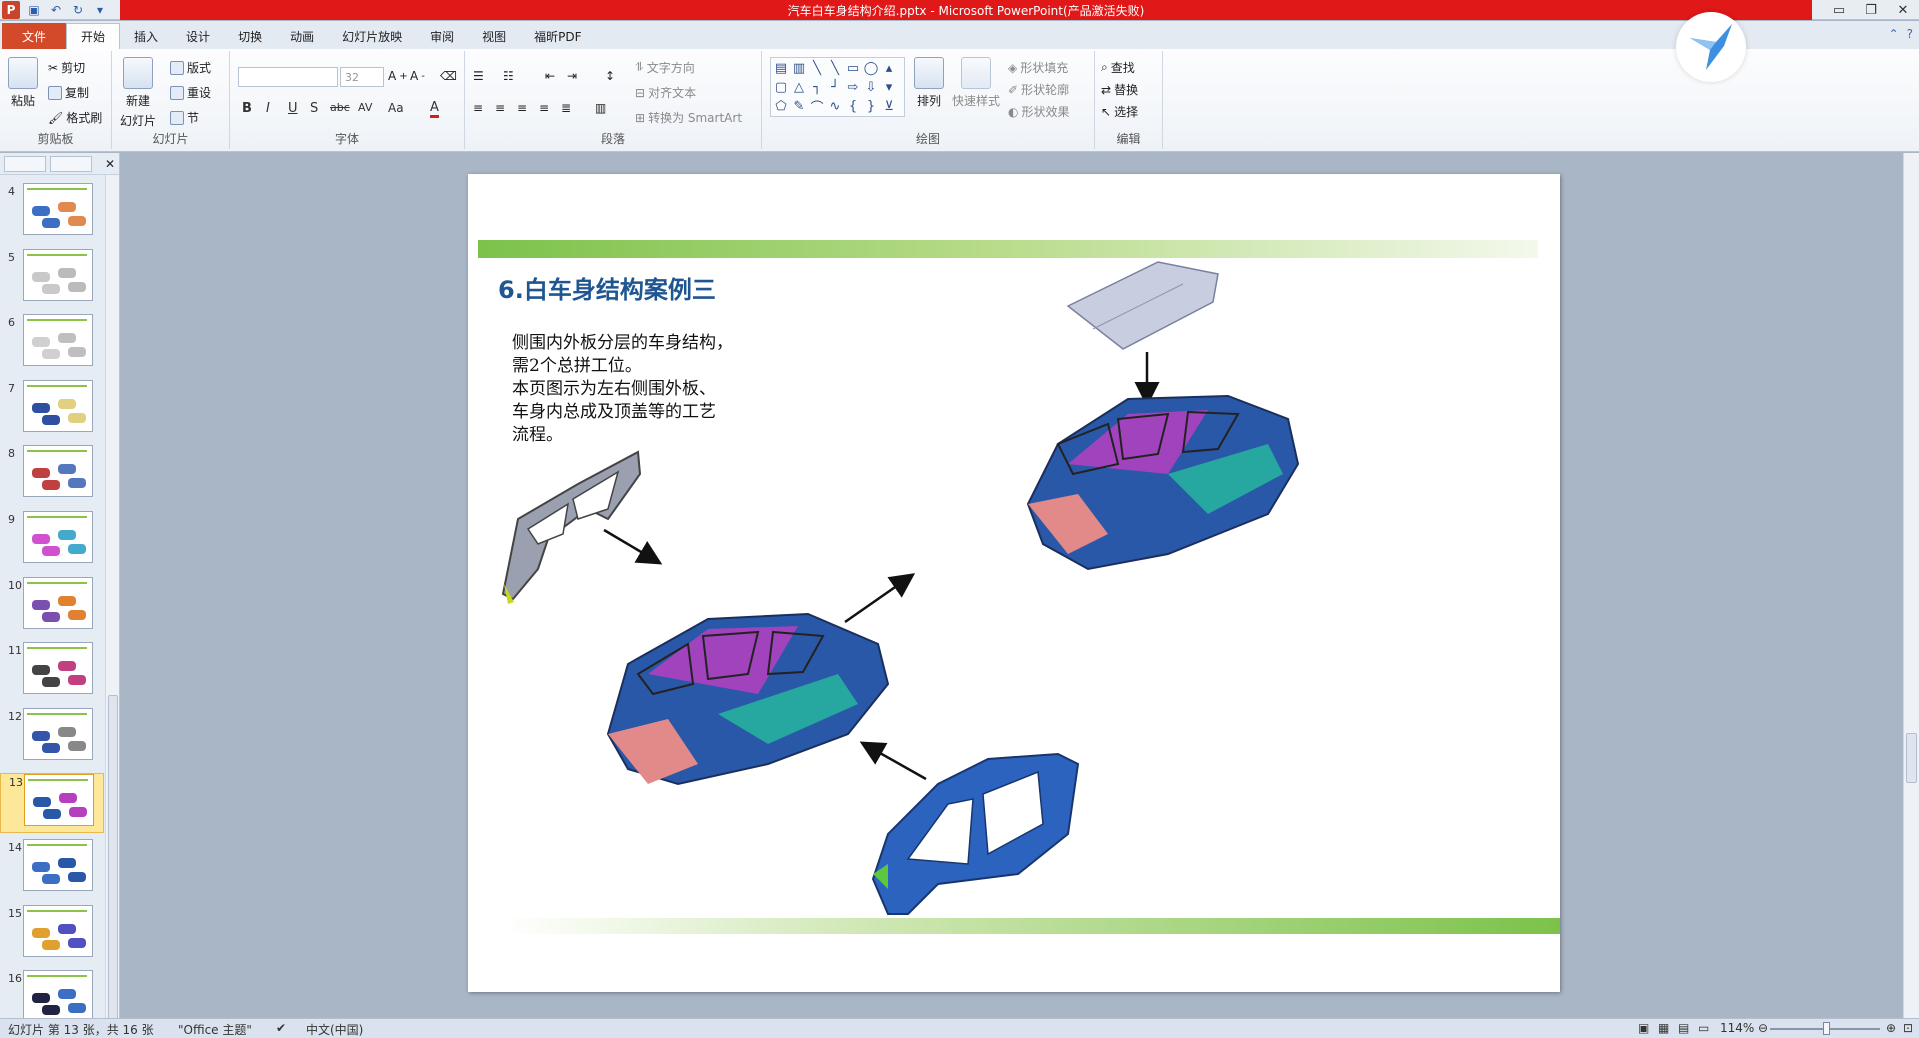 The width and height of the screenshot is (1919, 1038). I want to click on slide-thumbnail: 13, so click(52, 803).